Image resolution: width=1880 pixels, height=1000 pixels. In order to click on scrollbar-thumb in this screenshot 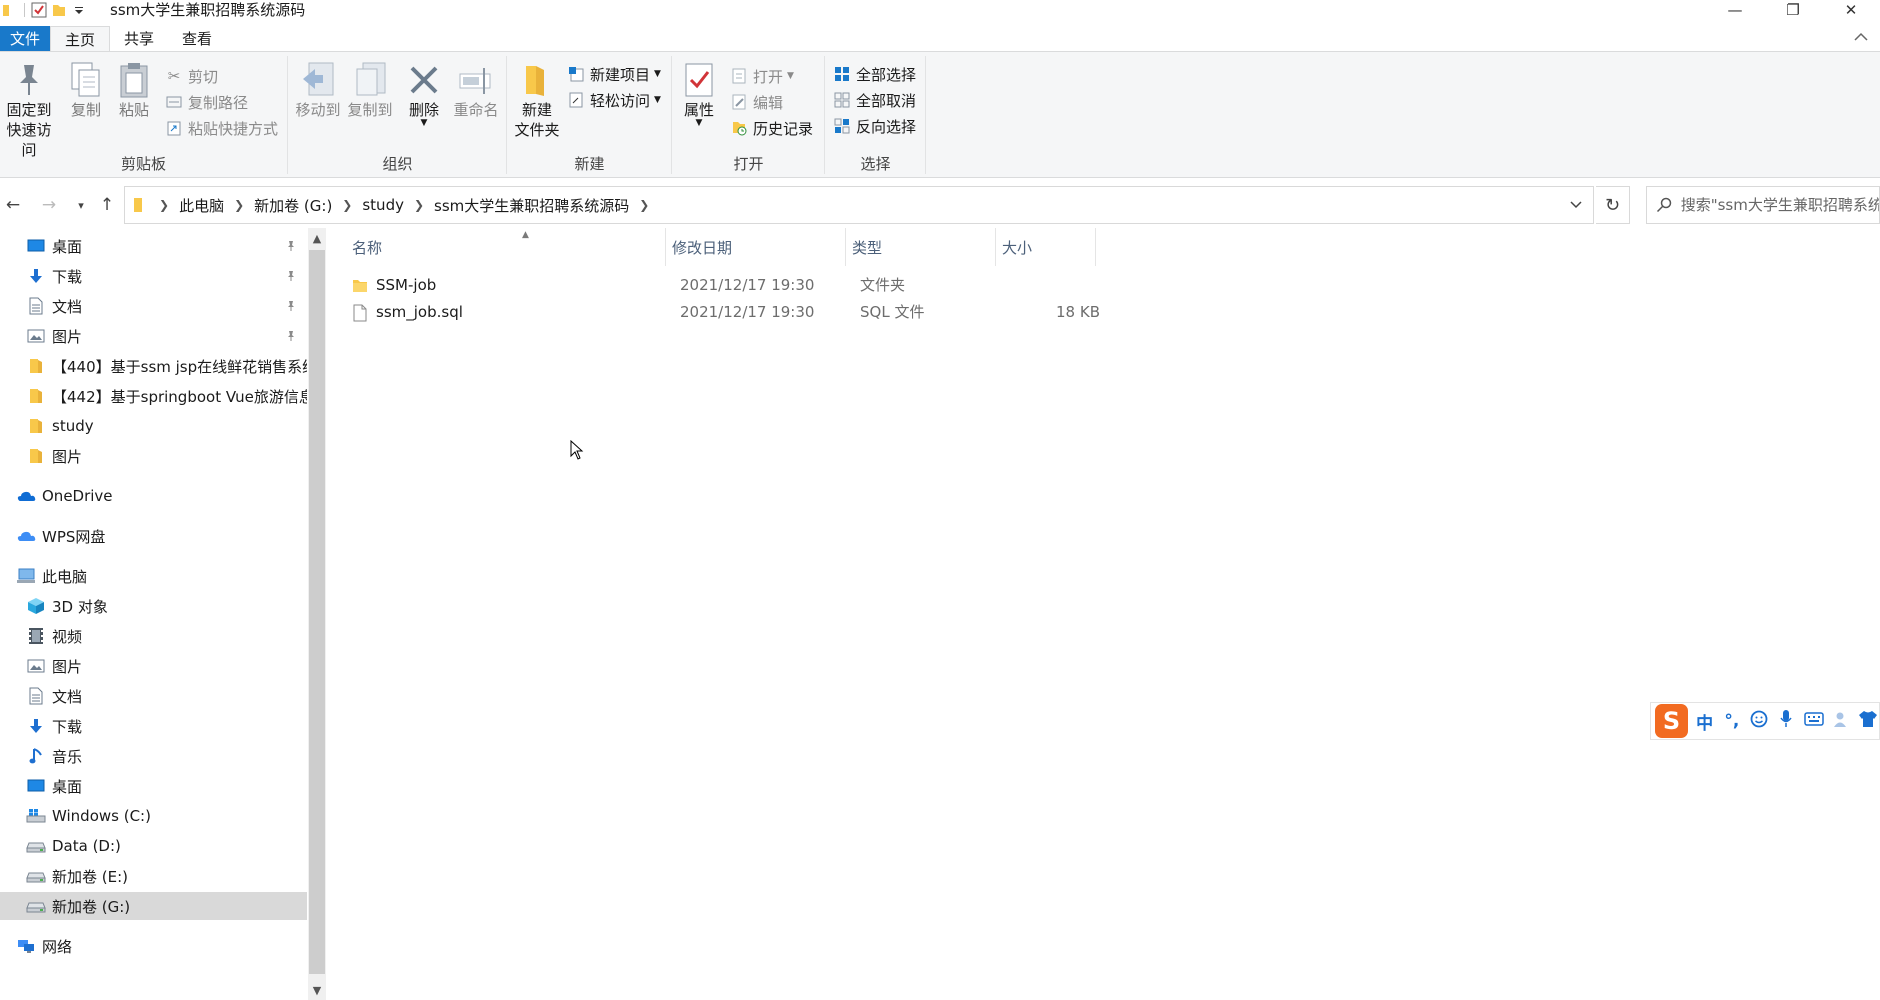, I will do `click(317, 612)`.